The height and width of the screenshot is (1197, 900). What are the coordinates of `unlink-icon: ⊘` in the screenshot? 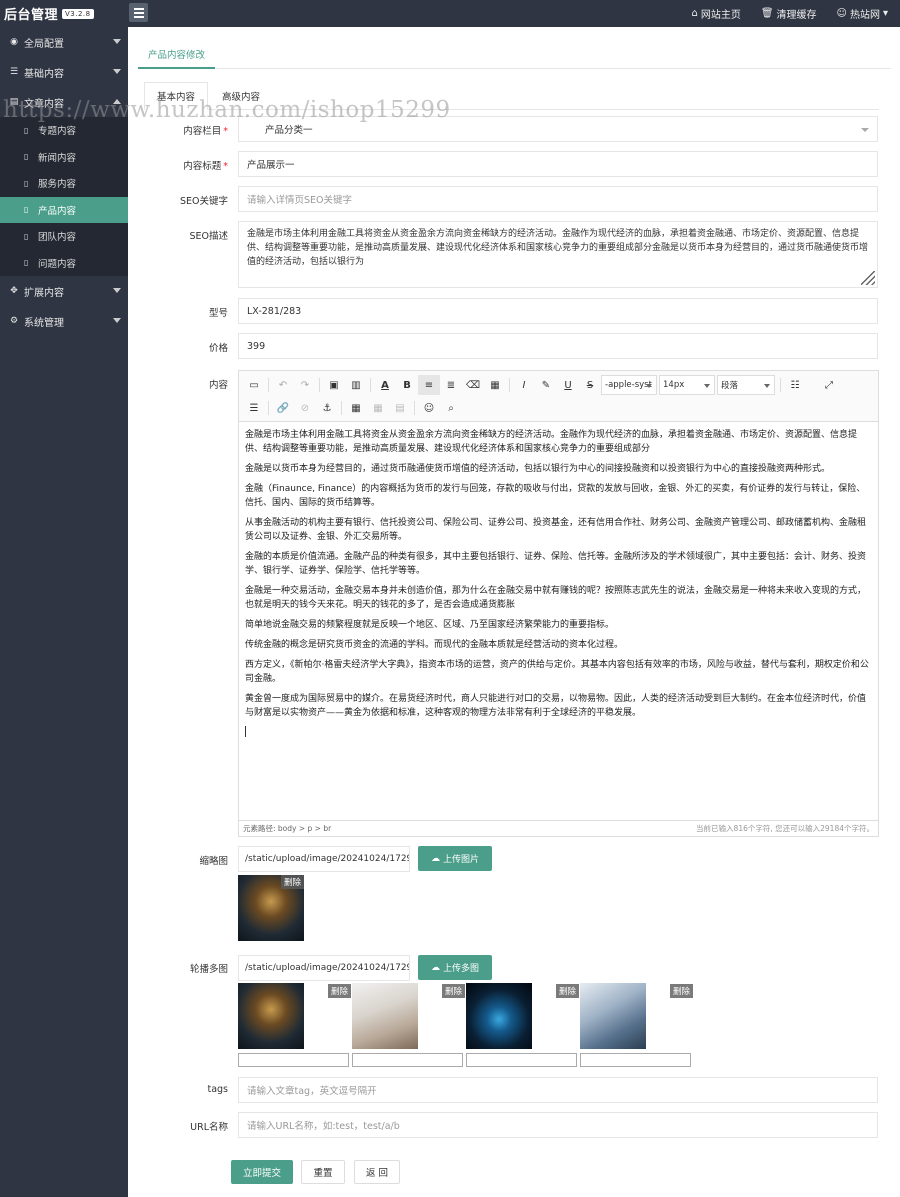 It's located at (305, 408).